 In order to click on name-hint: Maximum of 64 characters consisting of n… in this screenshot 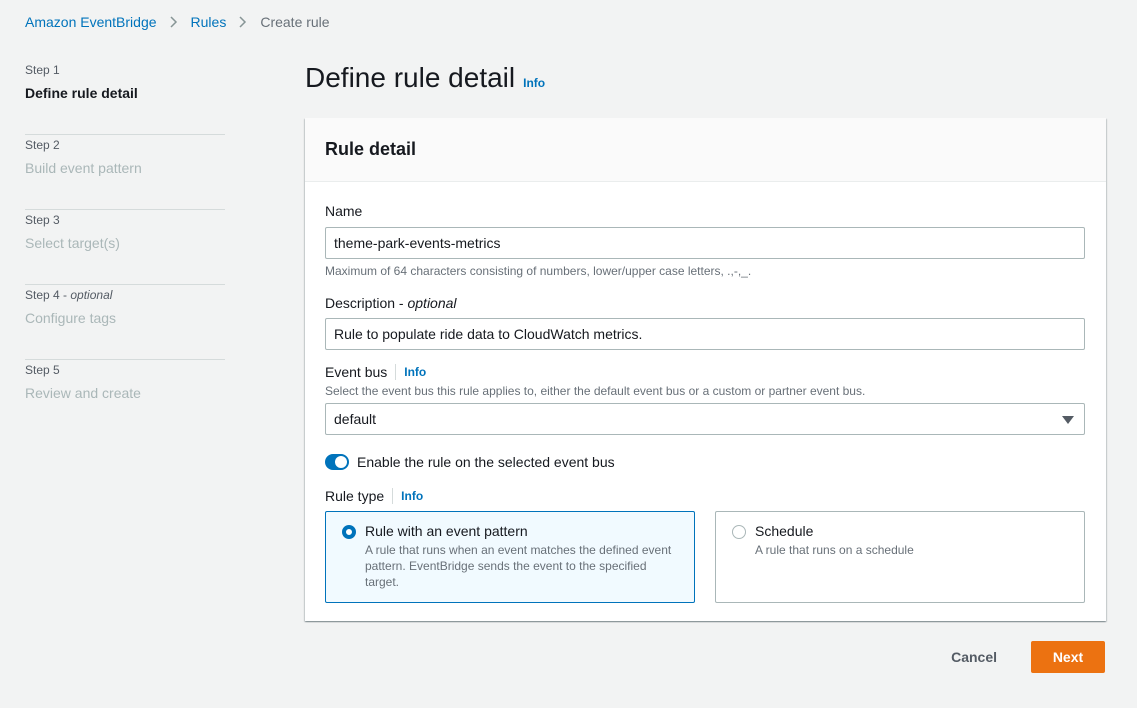, I will do `click(538, 271)`.